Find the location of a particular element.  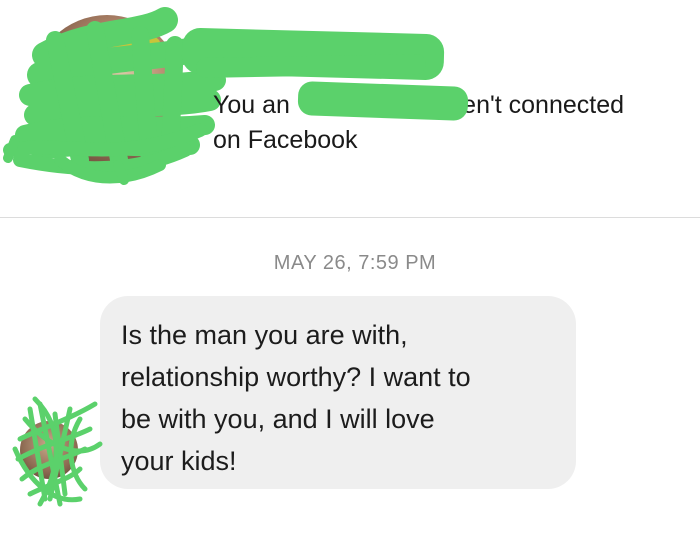

name-redaction-secondary is located at coordinates (311, 66).